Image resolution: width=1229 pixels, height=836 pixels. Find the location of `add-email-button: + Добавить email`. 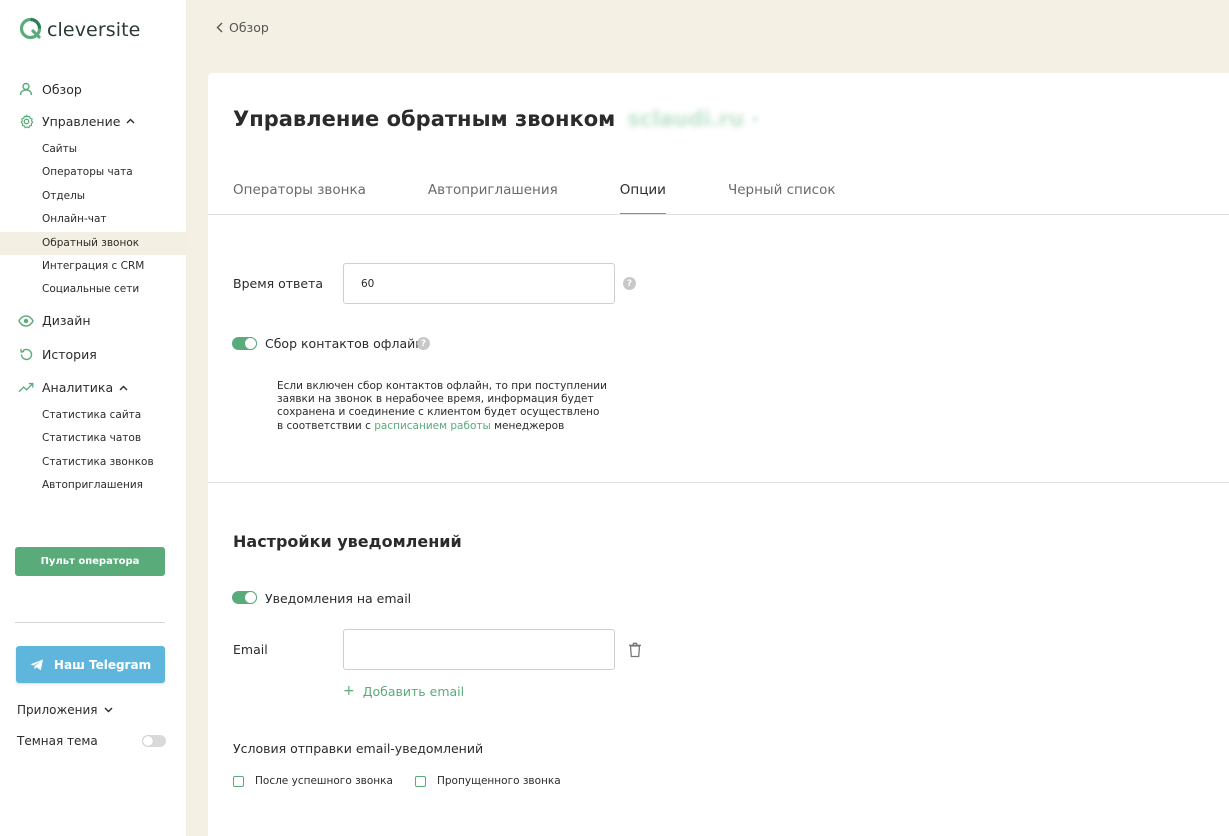

add-email-button: + Добавить email is located at coordinates (403, 691).